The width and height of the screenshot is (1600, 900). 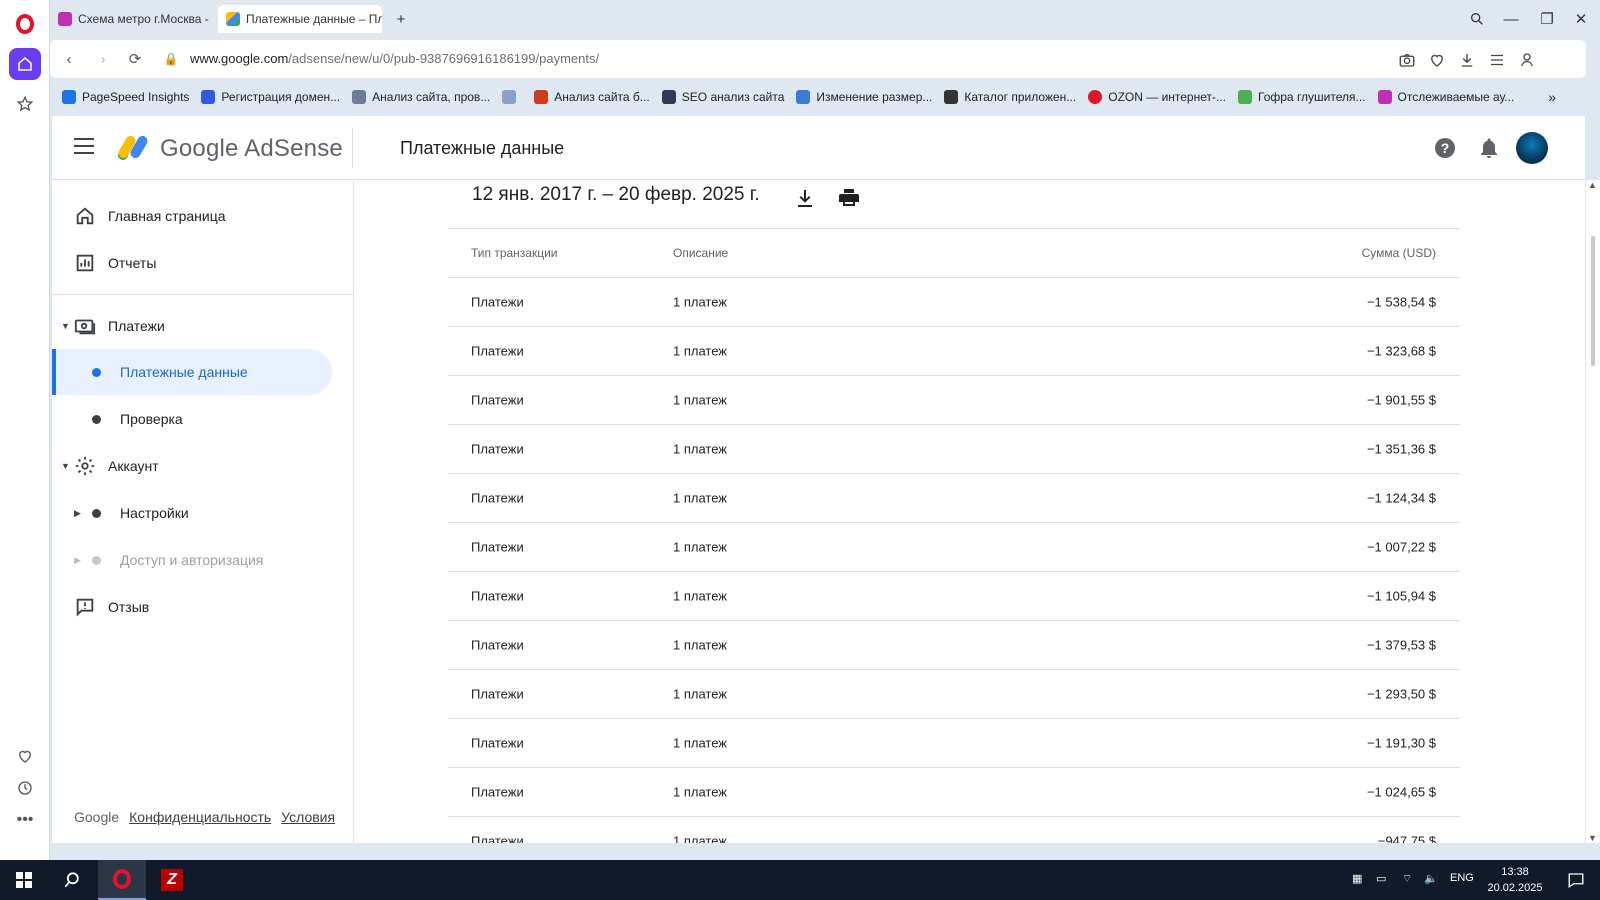 What do you see at coordinates (171, 59) in the screenshot?
I see `lock-icon: 🔒` at bounding box center [171, 59].